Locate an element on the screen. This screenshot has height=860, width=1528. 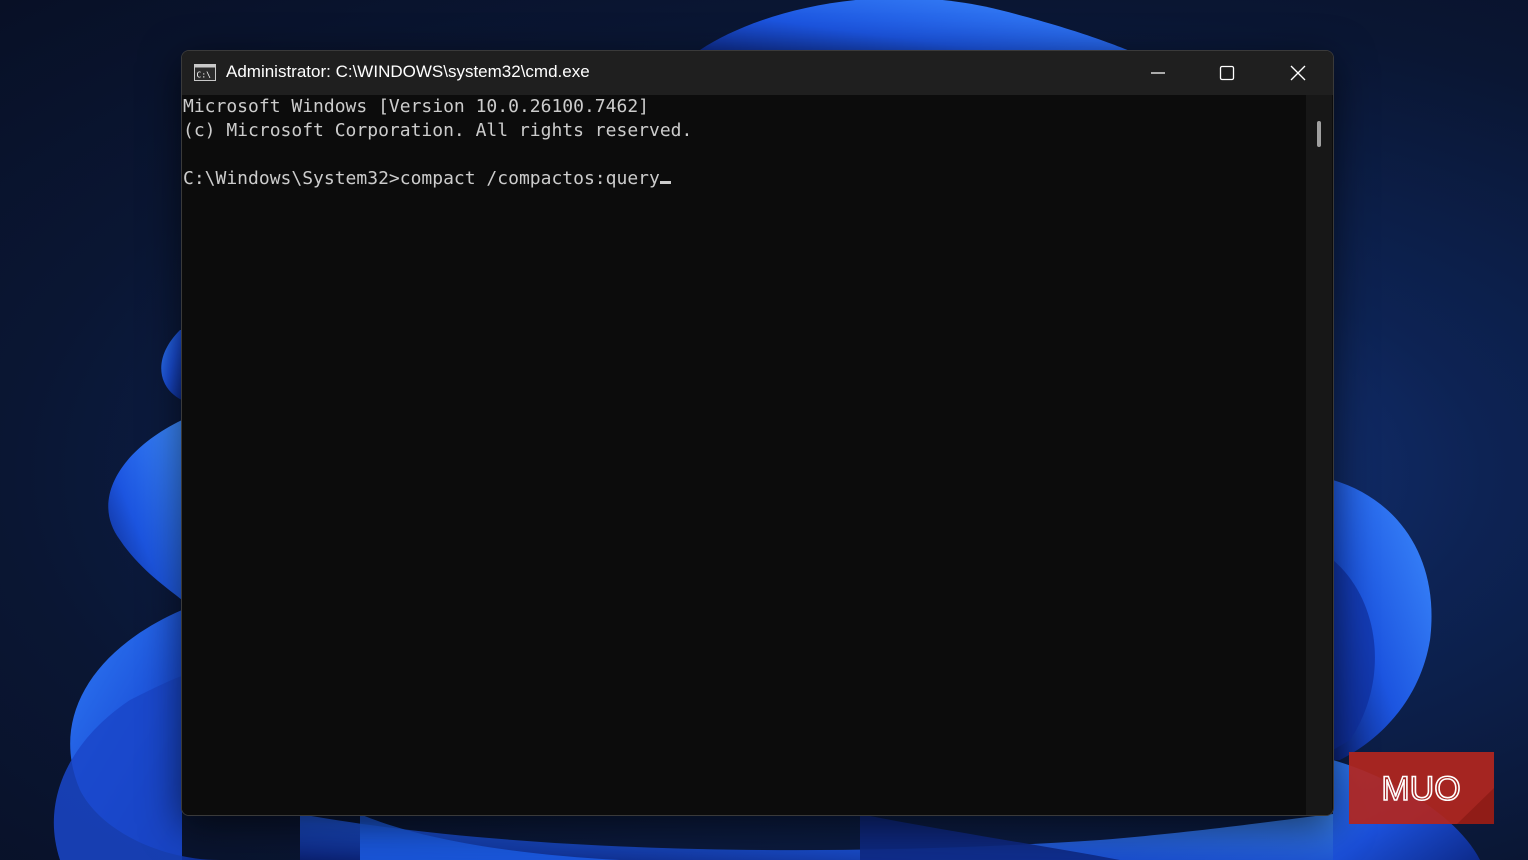
minimize-icon is located at coordinates (1158, 73).